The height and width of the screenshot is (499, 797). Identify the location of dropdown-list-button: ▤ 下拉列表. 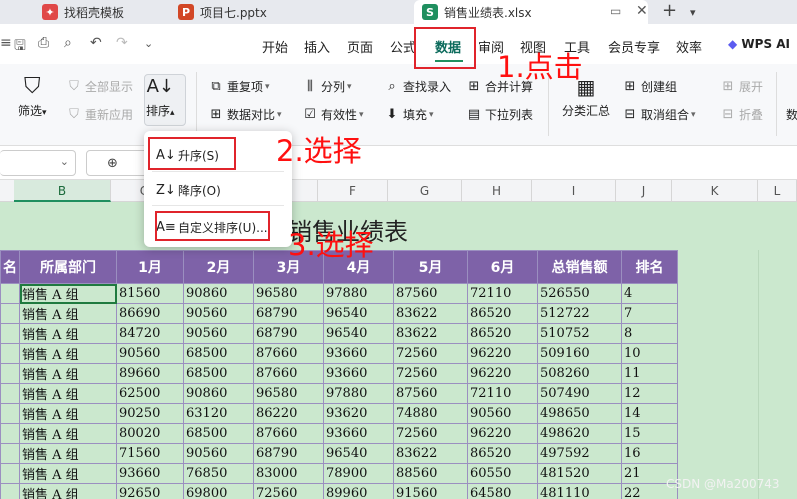
(499, 114).